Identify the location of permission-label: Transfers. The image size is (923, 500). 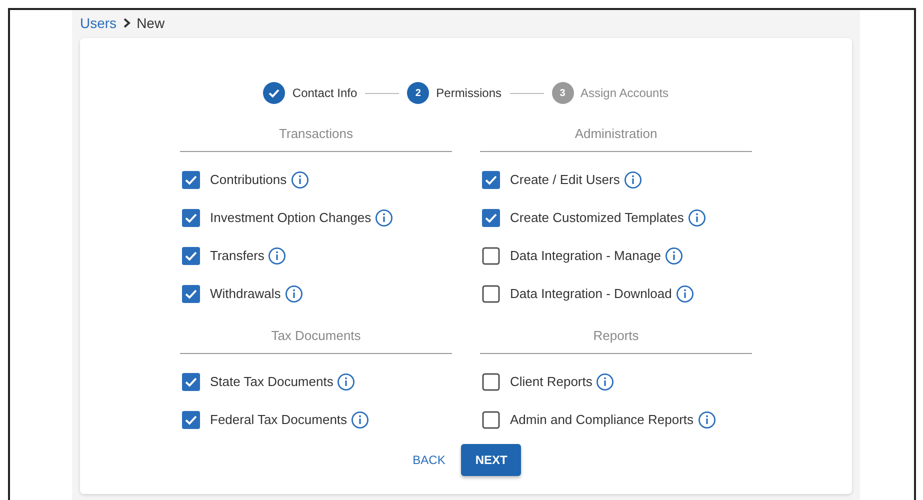
(237, 256).